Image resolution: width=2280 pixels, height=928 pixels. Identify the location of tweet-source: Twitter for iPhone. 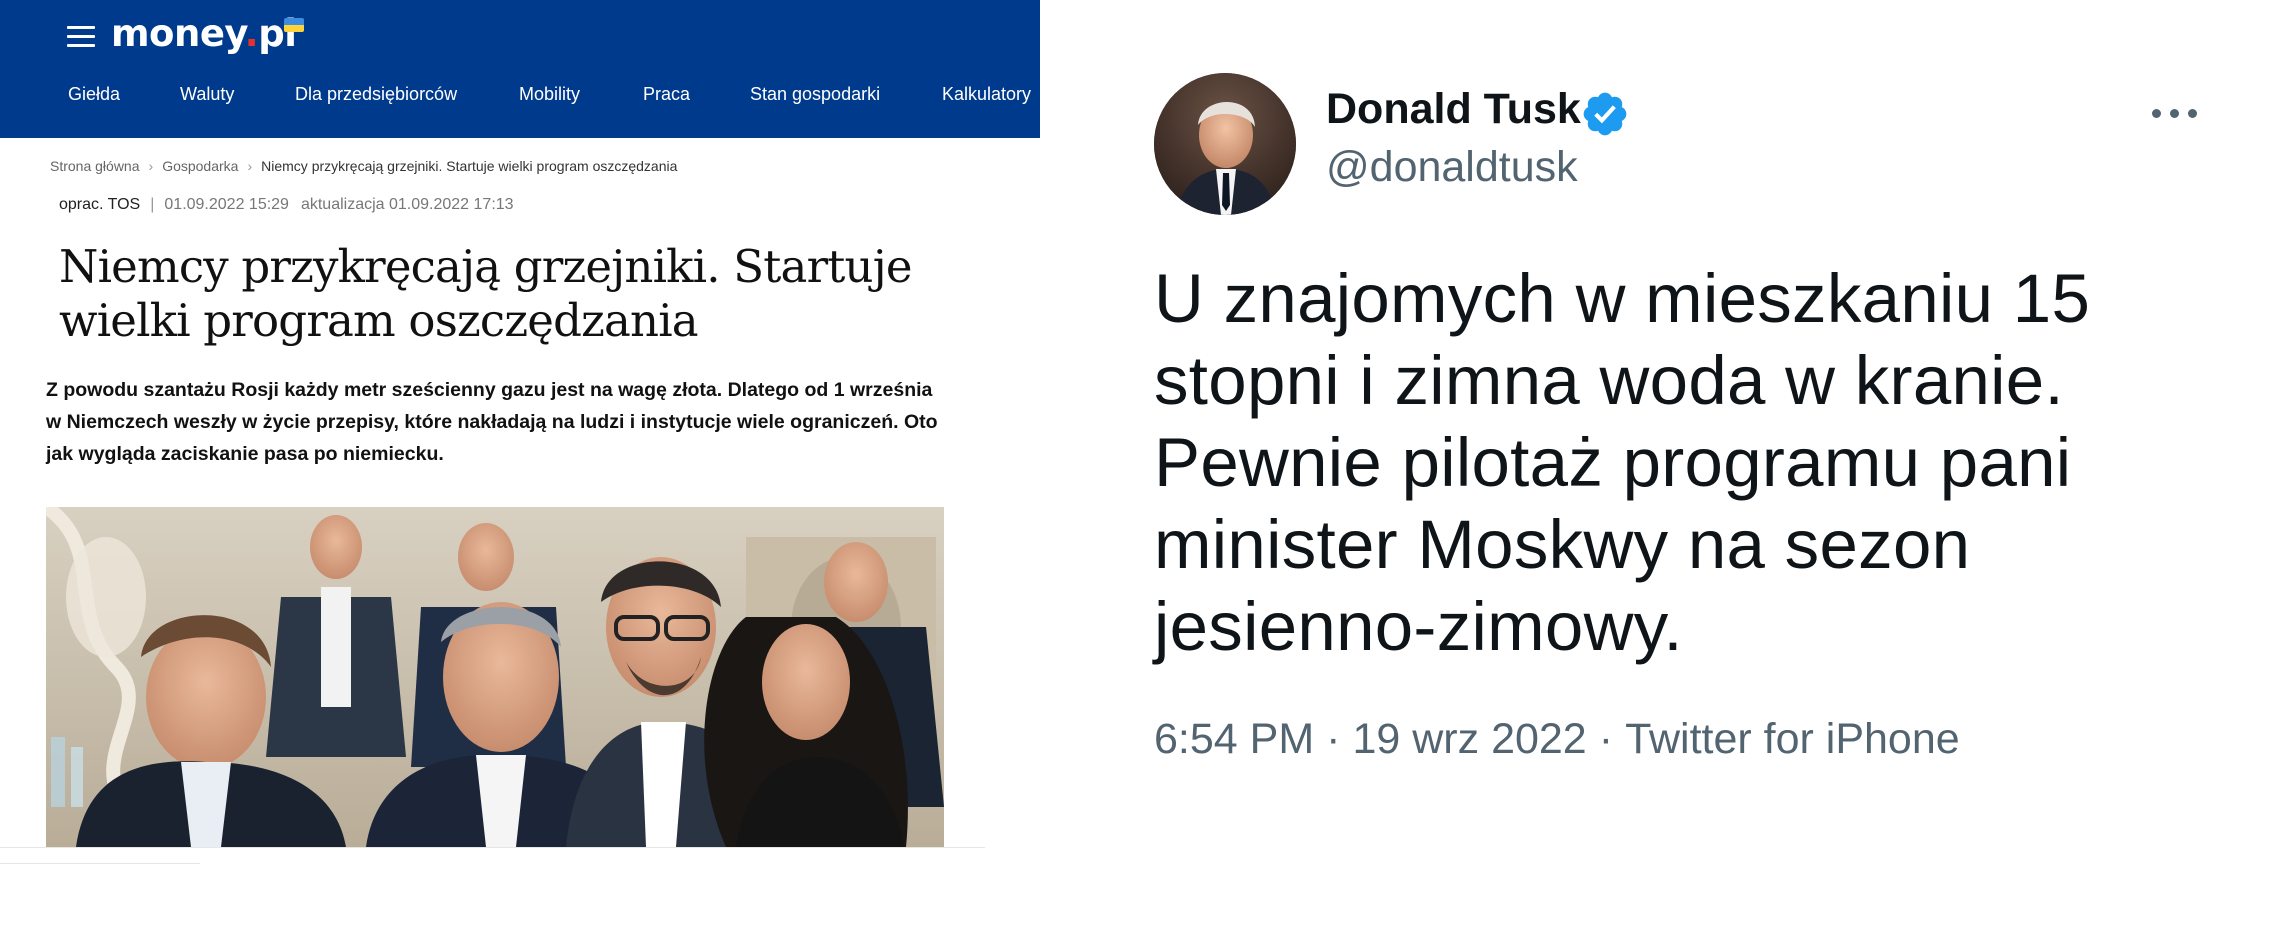
(1792, 739).